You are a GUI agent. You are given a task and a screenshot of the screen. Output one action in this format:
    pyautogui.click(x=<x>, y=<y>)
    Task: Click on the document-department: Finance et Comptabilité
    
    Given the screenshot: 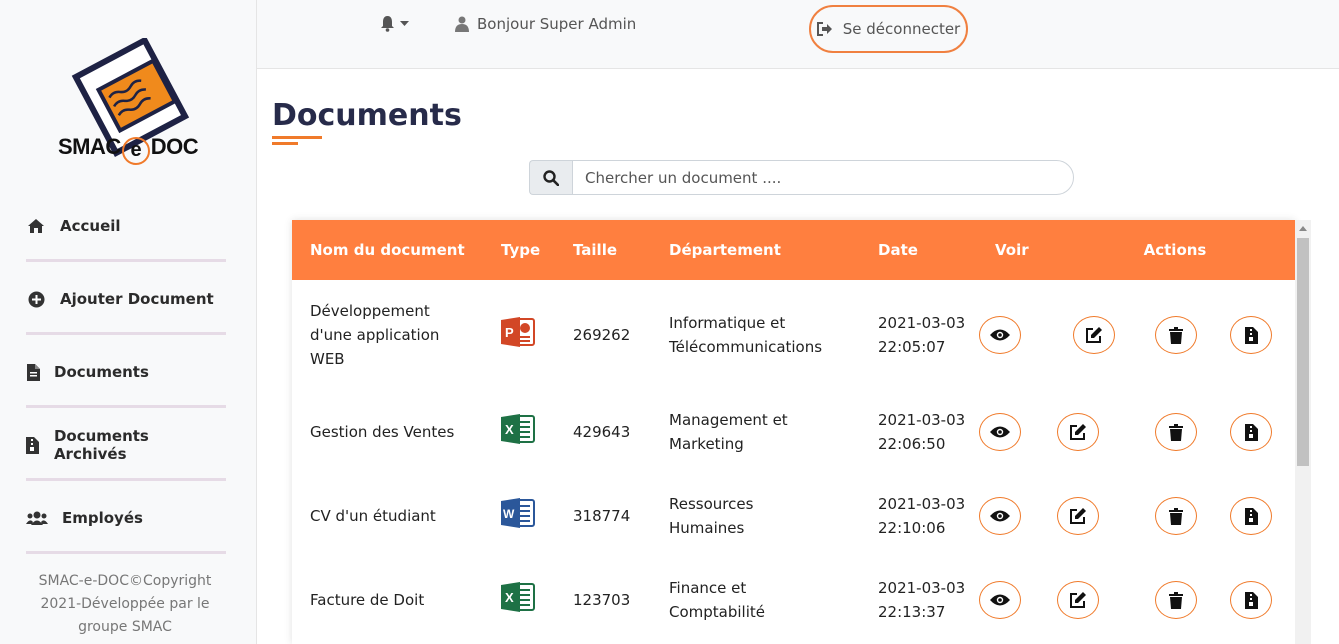 What is the action you would take?
    pyautogui.click(x=717, y=600)
    